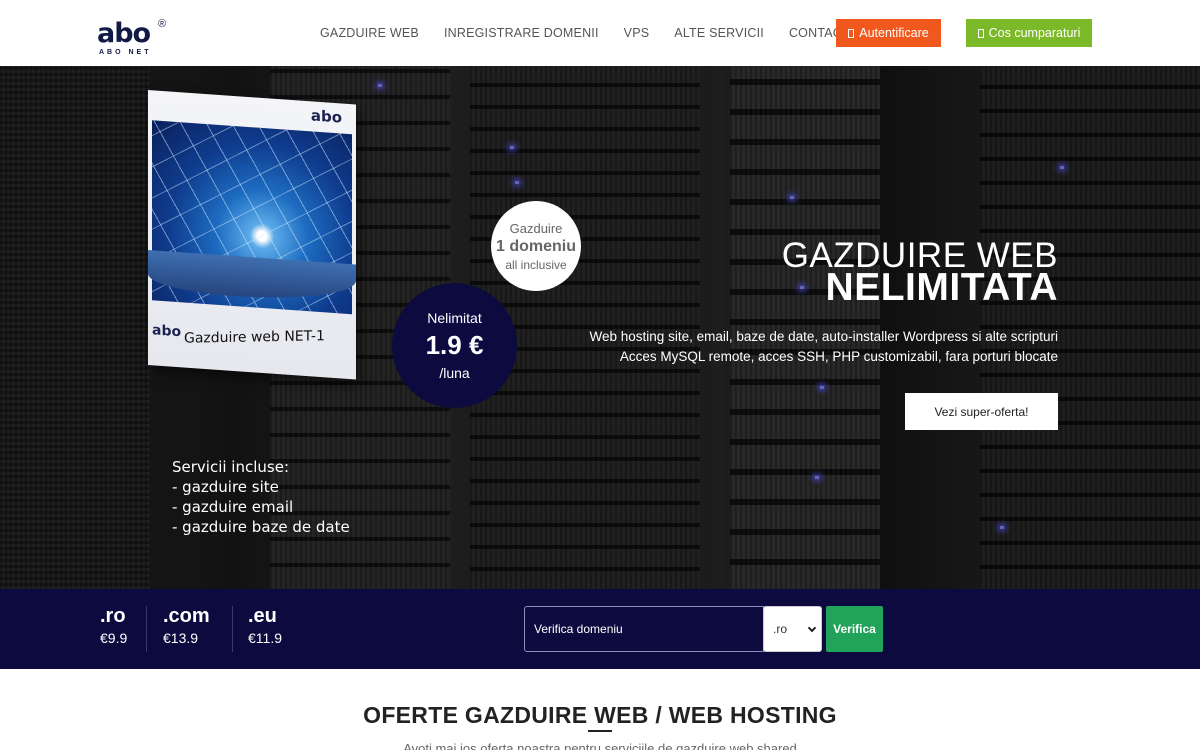 This screenshot has height=750, width=1200. I want to click on domain-badge-line2: 1 domeniu, so click(535, 246).